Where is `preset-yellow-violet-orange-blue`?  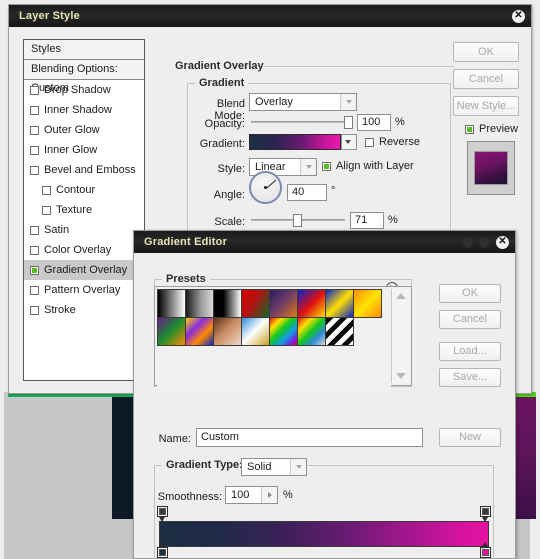
preset-yellow-violet-orange-blue is located at coordinates (199, 331).